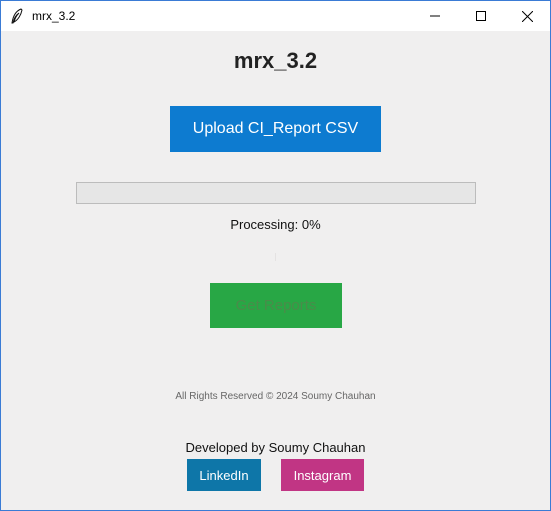 This screenshot has height=511, width=551. What do you see at coordinates (275, 16) in the screenshot?
I see `title-bar: mrx_3.2` at bounding box center [275, 16].